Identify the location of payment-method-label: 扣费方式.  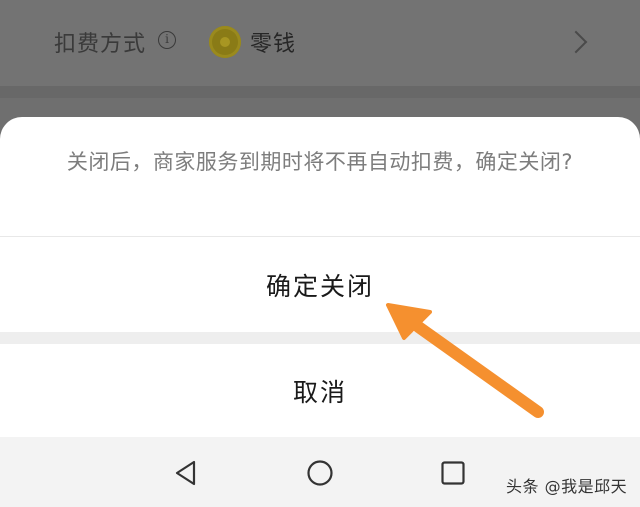
(100, 44).